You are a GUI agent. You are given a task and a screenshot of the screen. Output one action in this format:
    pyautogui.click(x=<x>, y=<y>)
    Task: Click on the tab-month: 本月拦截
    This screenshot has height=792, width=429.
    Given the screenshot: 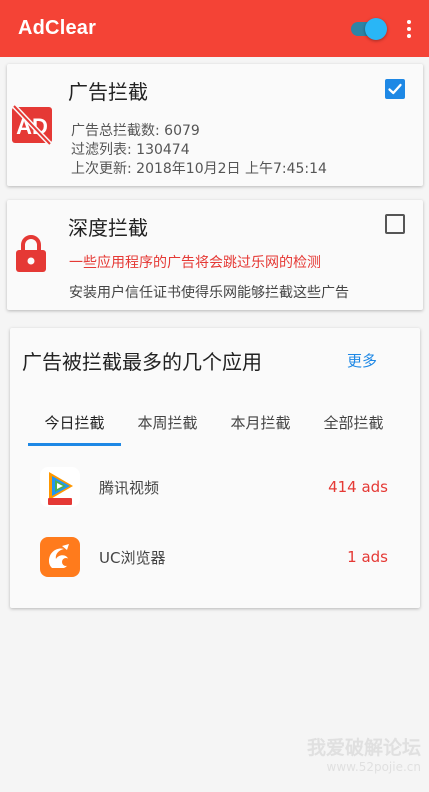 What is the action you would take?
    pyautogui.click(x=260, y=423)
    